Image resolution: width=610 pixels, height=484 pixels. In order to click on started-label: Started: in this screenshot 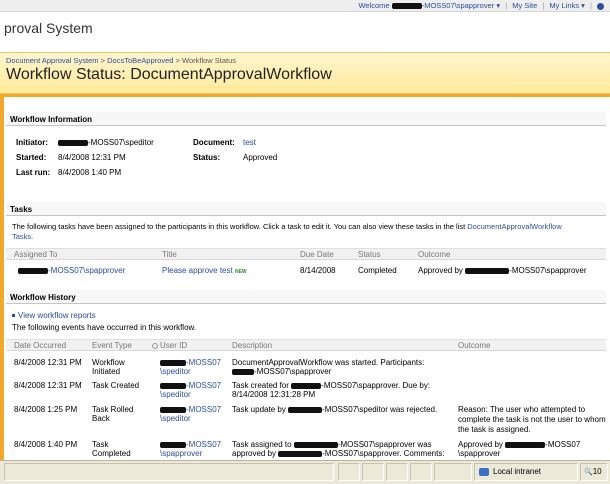, I will do `click(31, 157)`.